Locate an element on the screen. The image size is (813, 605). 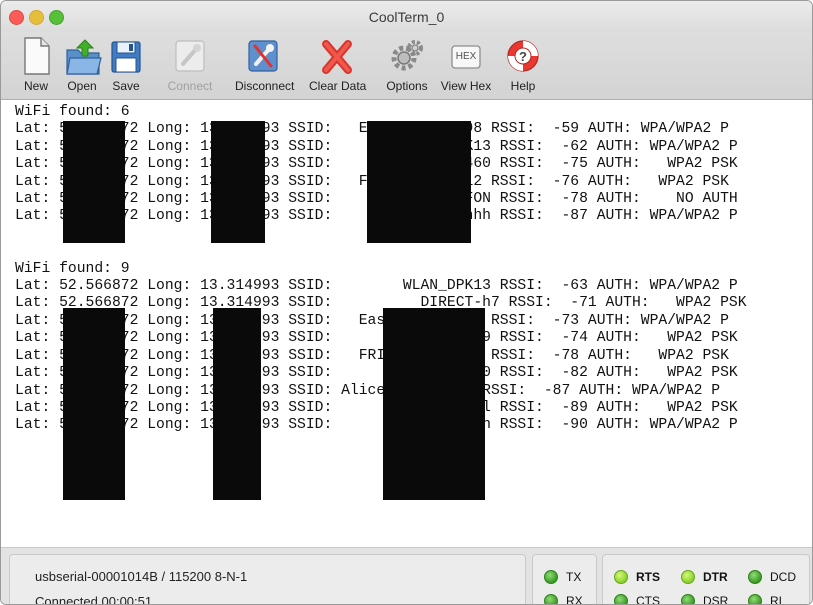
window-title: CoolTerm_0 is located at coordinates (406, 17).